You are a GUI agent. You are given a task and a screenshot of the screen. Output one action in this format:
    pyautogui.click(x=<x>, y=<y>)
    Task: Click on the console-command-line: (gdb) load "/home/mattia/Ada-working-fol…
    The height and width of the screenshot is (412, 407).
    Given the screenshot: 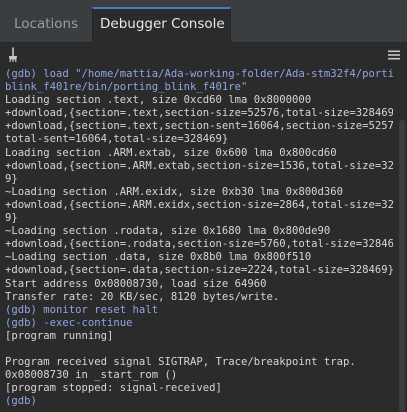 What is the action you would take?
    pyautogui.click(x=199, y=74)
    